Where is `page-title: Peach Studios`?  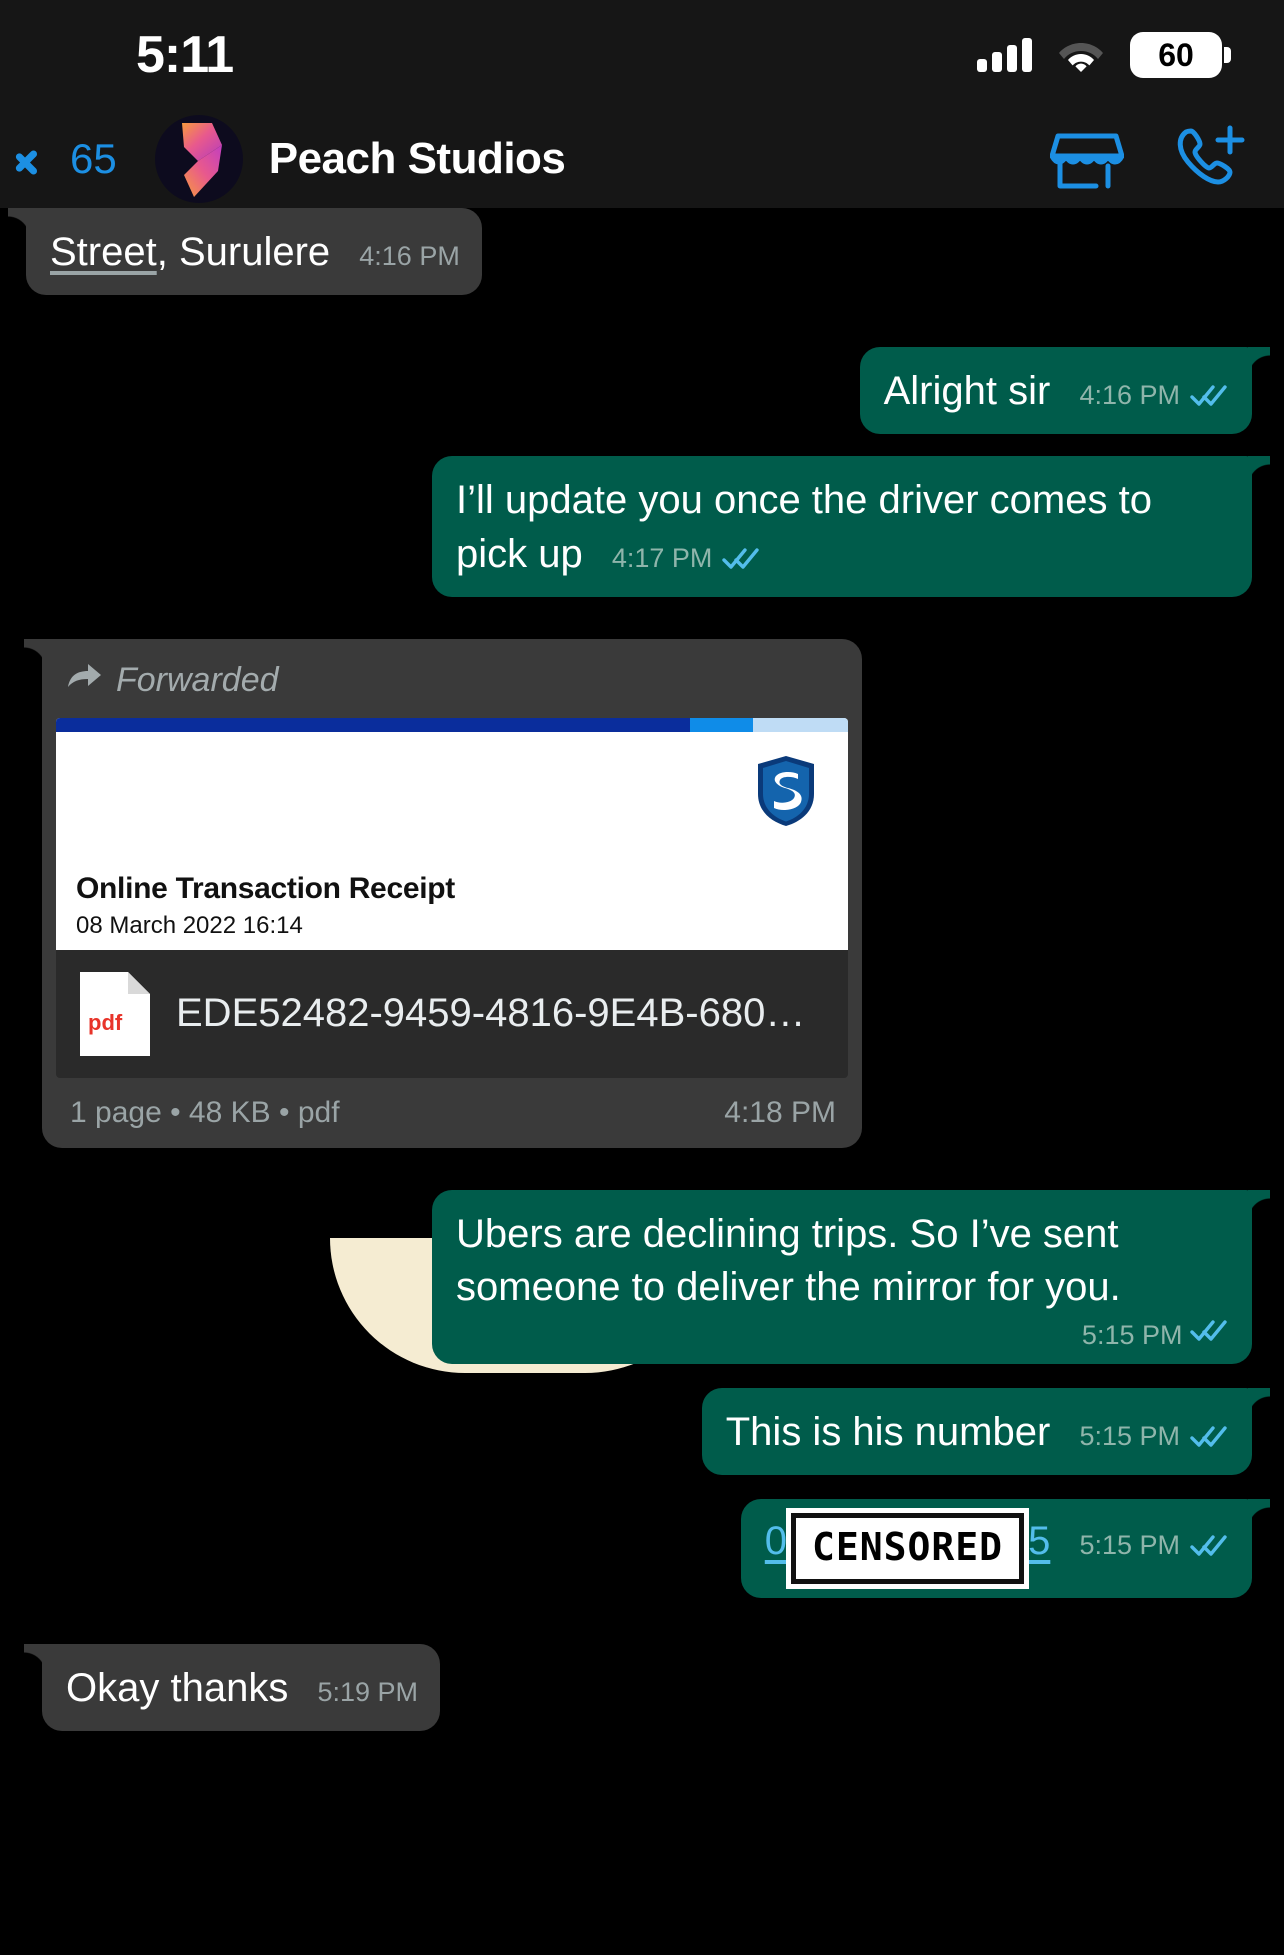 page-title: Peach Studios is located at coordinates (417, 158).